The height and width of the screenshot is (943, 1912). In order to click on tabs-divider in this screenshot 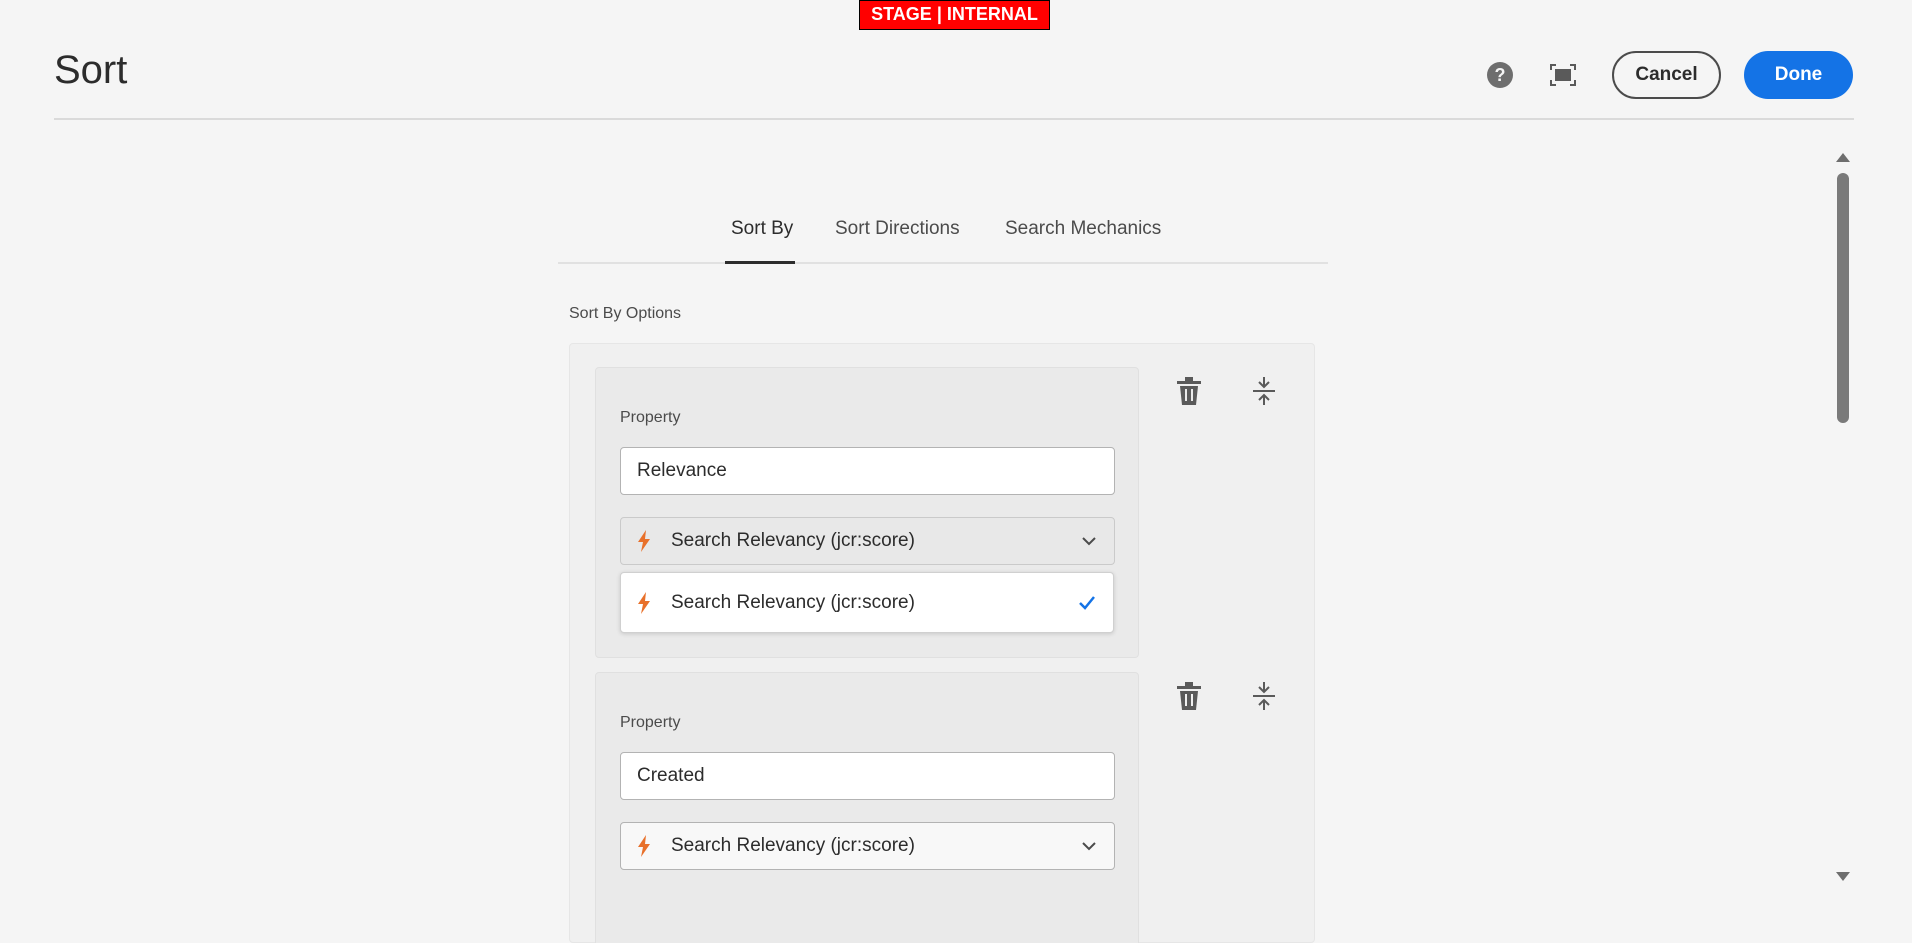, I will do `click(943, 263)`.